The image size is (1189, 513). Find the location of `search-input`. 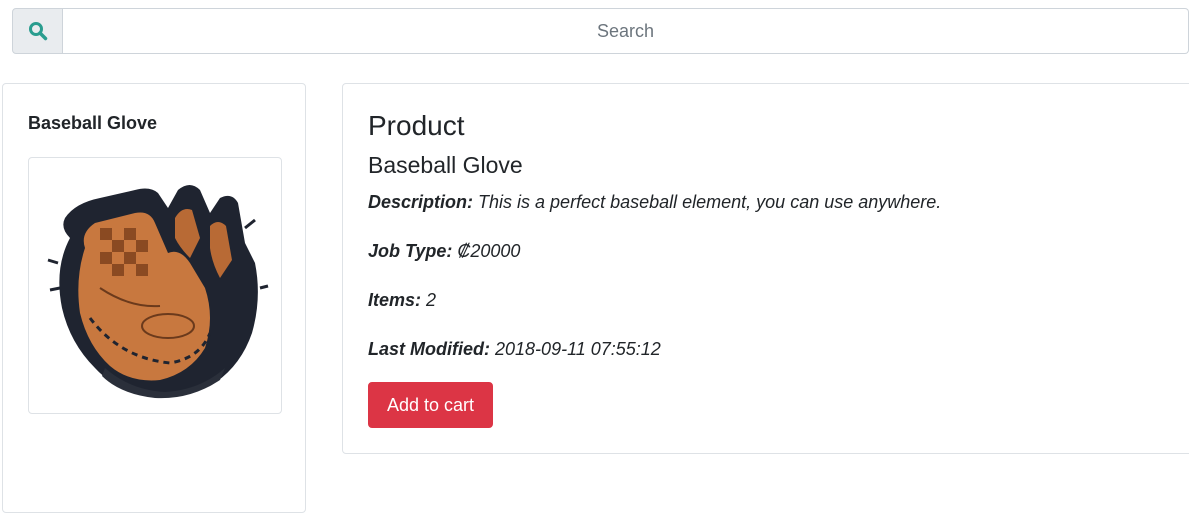

search-input is located at coordinates (626, 31).